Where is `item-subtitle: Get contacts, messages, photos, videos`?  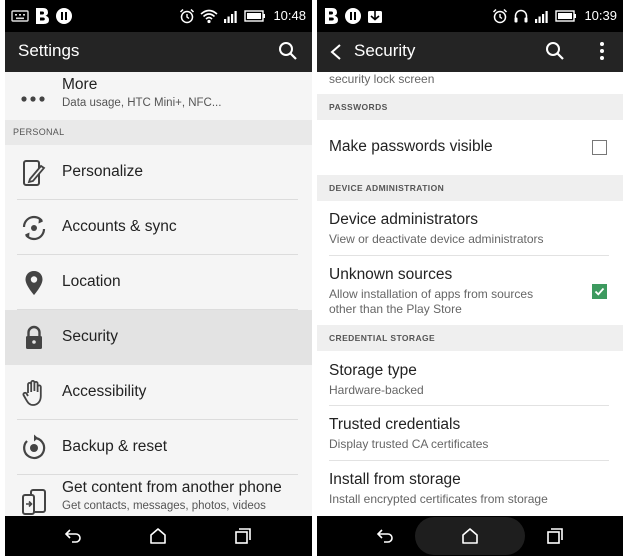 item-subtitle: Get contacts, messages, photos, videos is located at coordinates (164, 506).